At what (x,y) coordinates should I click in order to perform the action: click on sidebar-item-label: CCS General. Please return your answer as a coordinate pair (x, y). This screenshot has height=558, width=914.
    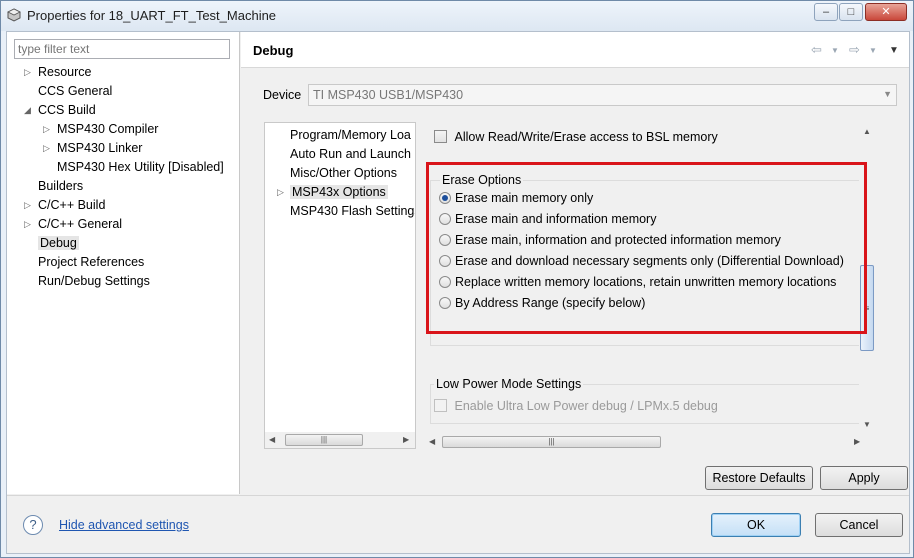
    Looking at the image, I should click on (75, 91).